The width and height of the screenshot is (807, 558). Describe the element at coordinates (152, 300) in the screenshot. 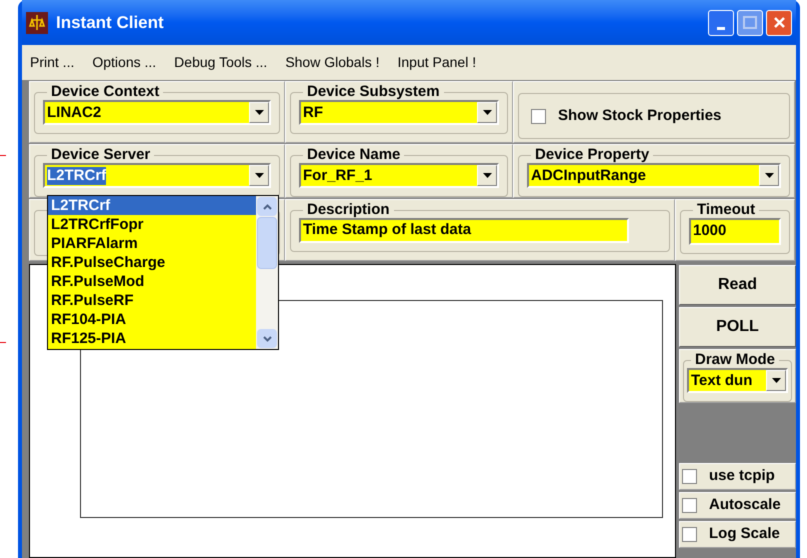

I see `list-option: RF.PulseRF` at that location.